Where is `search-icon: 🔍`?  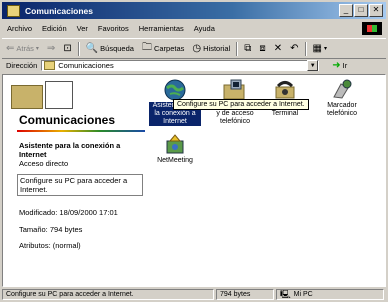 search-icon: 🔍 is located at coordinates (92, 48).